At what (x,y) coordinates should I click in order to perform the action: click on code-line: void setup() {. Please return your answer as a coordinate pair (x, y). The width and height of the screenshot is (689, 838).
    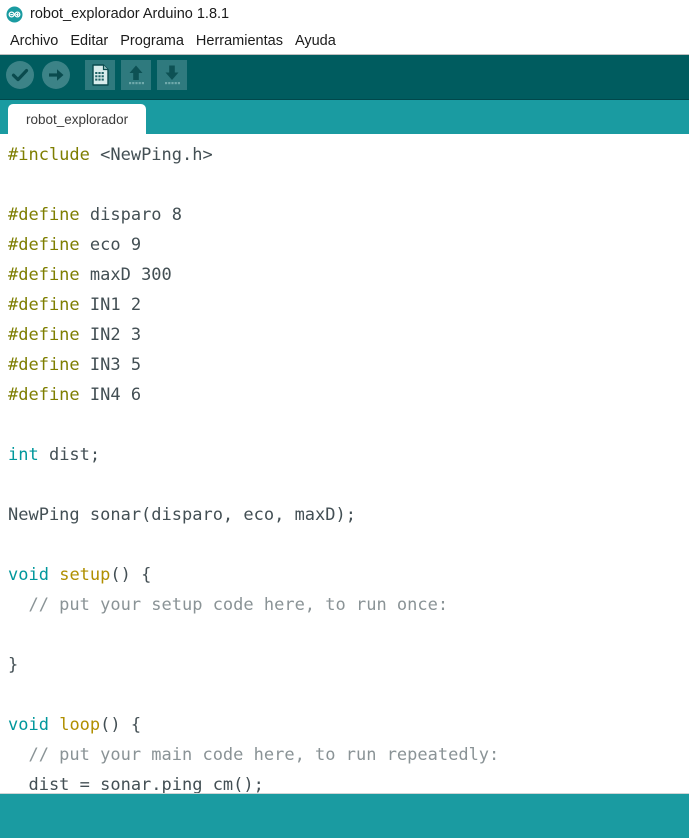
    Looking at the image, I should click on (348, 575).